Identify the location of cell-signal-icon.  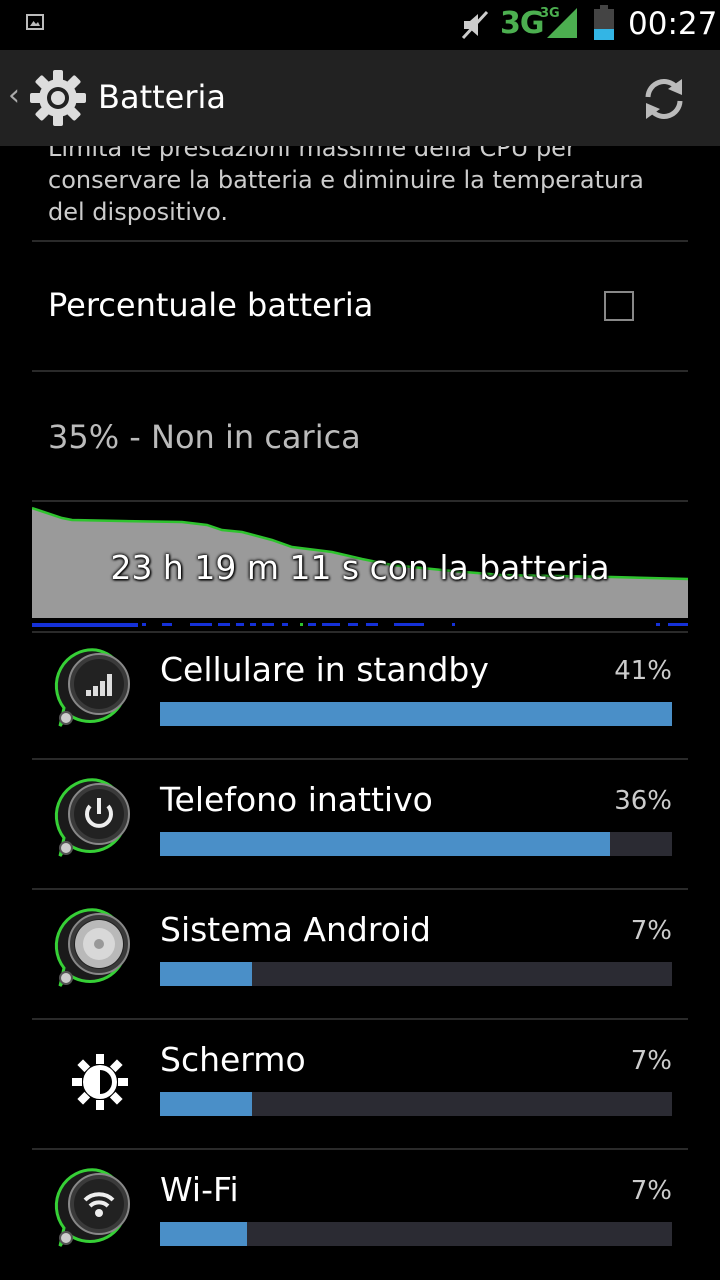
(96, 688).